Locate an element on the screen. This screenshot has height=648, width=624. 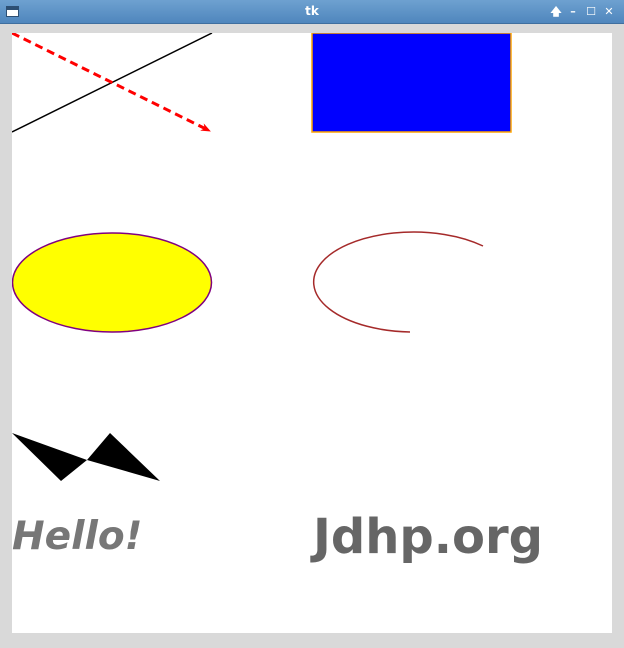
window-title: tk is located at coordinates (312, 11).